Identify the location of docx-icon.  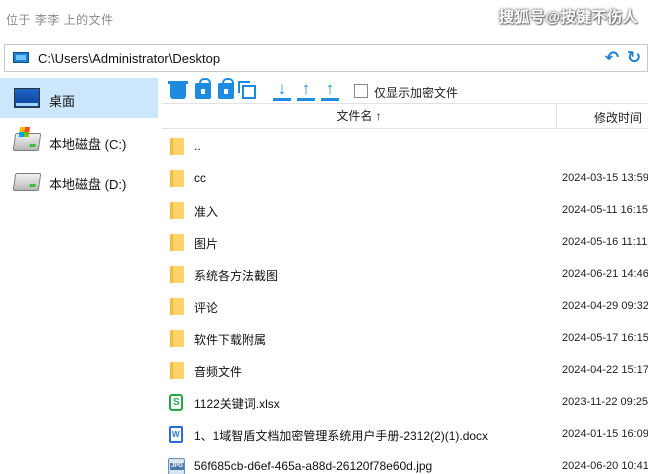
(176, 434).